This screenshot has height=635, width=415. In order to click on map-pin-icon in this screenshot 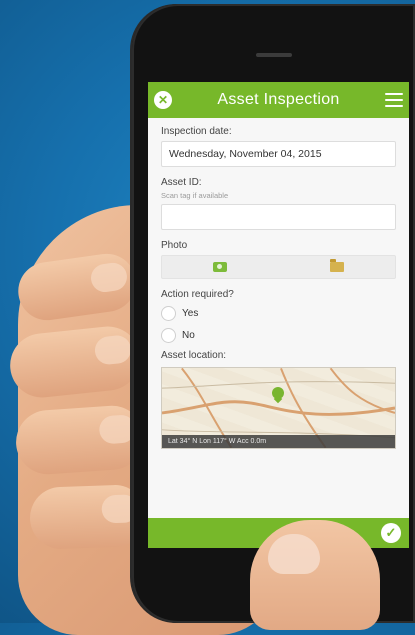, I will do `click(278, 395)`.